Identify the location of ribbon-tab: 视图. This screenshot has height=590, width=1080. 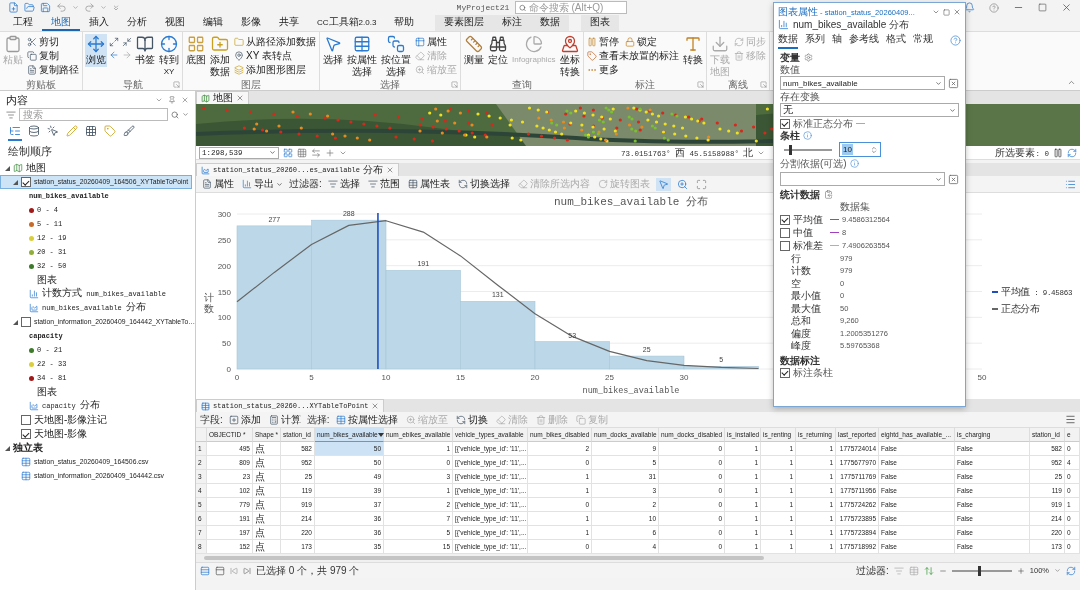
(175, 23).